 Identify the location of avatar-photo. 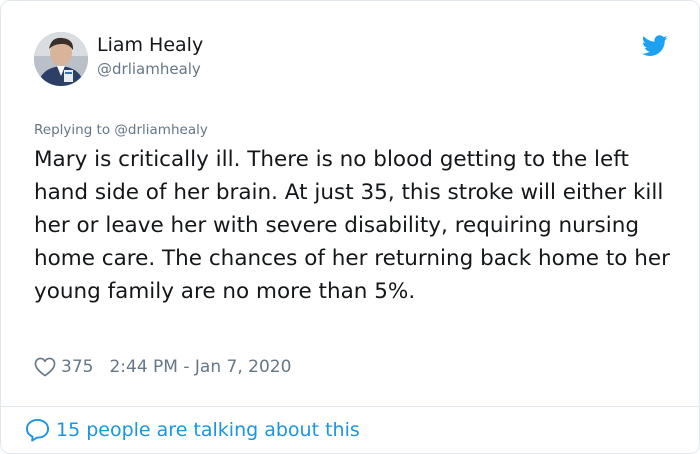
(61, 59).